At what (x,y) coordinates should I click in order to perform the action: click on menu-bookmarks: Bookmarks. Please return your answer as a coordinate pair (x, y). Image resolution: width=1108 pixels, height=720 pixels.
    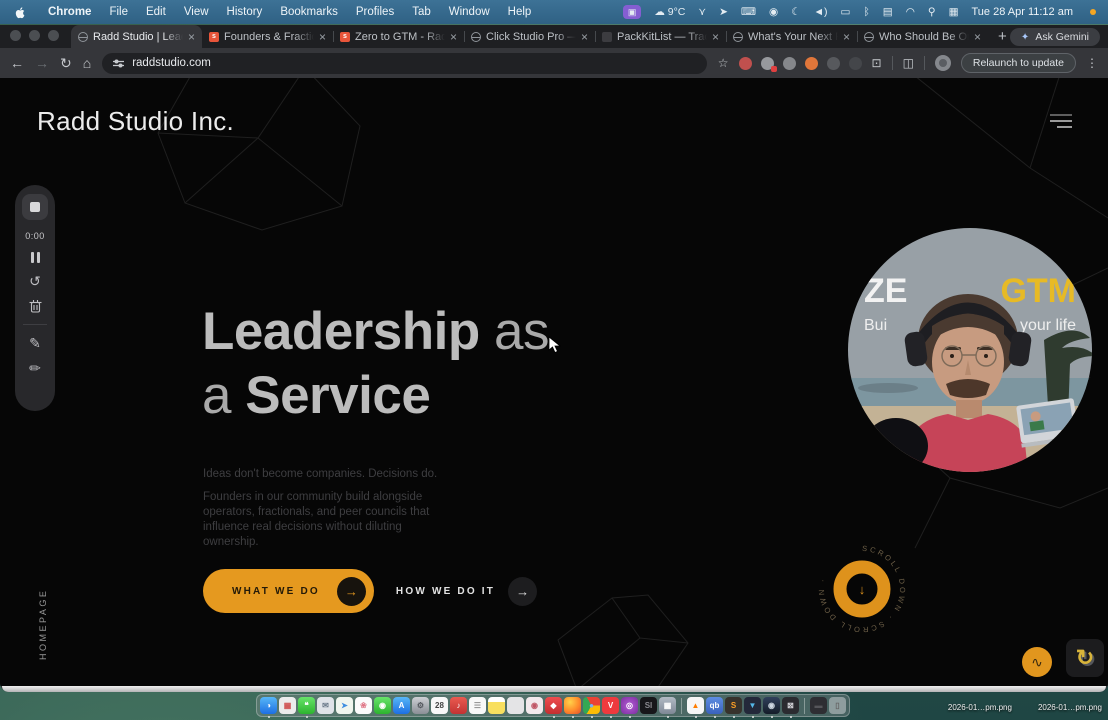
    Looking at the image, I should click on (309, 12).